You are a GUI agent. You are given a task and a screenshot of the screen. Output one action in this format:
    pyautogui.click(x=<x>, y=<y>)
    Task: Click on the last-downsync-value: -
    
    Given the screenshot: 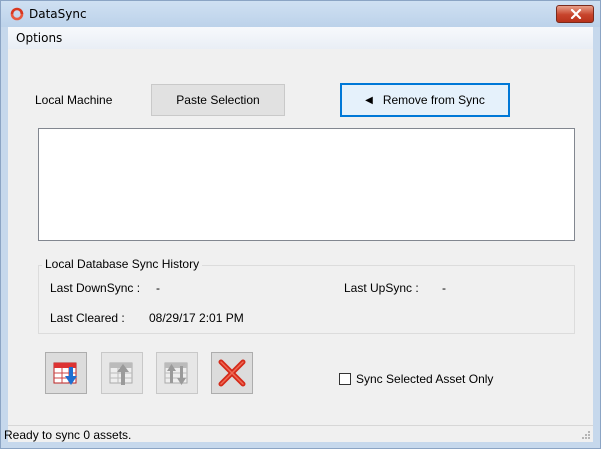 What is the action you would take?
    pyautogui.click(x=158, y=288)
    